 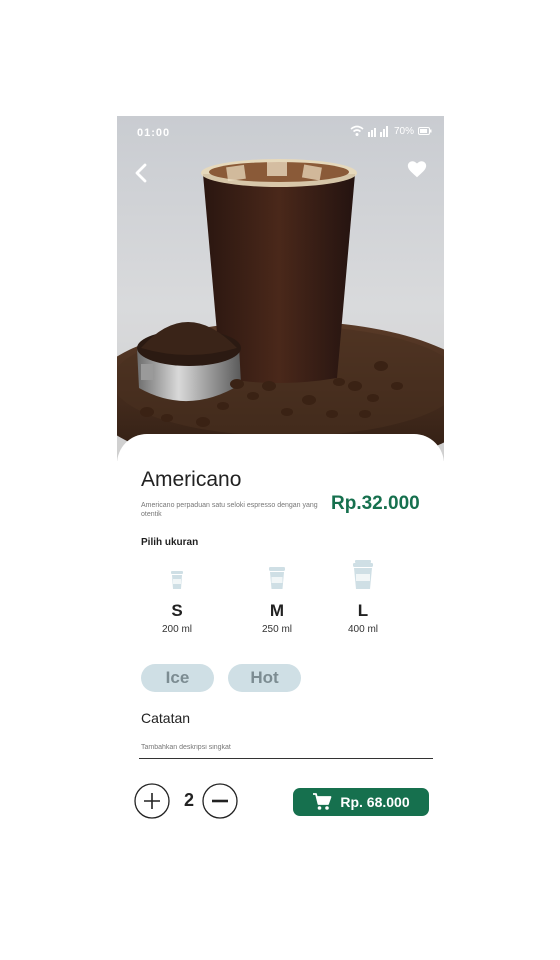 What do you see at coordinates (177, 678) in the screenshot?
I see `ice-toggle: Ice` at bounding box center [177, 678].